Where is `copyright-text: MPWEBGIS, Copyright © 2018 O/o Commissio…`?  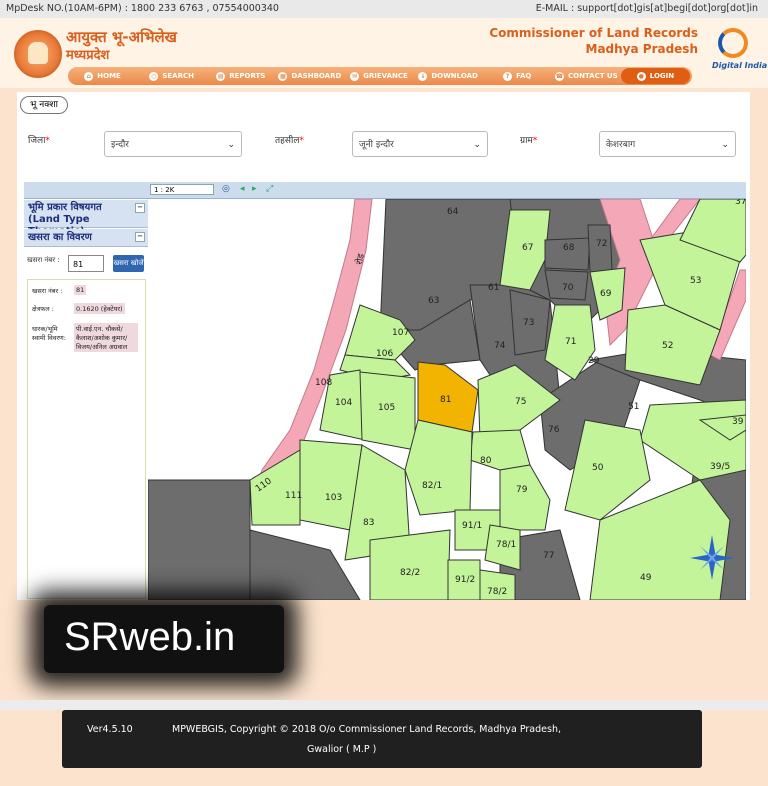 copyright-text: MPWEBGIS, Copyright © 2018 O/o Commissio… is located at coordinates (366, 729).